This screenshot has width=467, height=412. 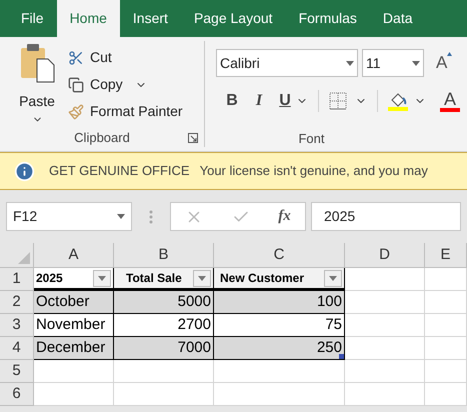 What do you see at coordinates (150, 18) in the screenshot?
I see `ribbon-tab: Insert` at bounding box center [150, 18].